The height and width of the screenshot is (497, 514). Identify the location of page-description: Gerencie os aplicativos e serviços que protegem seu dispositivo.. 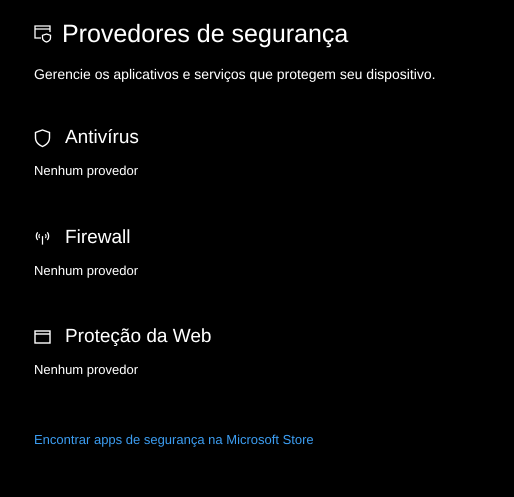
(235, 74).